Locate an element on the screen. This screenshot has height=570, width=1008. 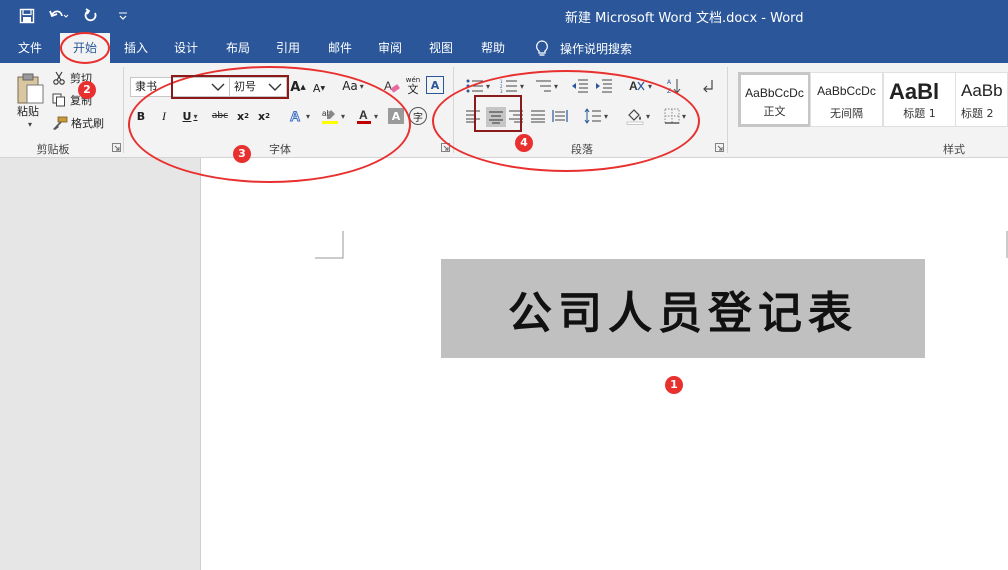
align-center-icon is located at coordinates (496, 117).